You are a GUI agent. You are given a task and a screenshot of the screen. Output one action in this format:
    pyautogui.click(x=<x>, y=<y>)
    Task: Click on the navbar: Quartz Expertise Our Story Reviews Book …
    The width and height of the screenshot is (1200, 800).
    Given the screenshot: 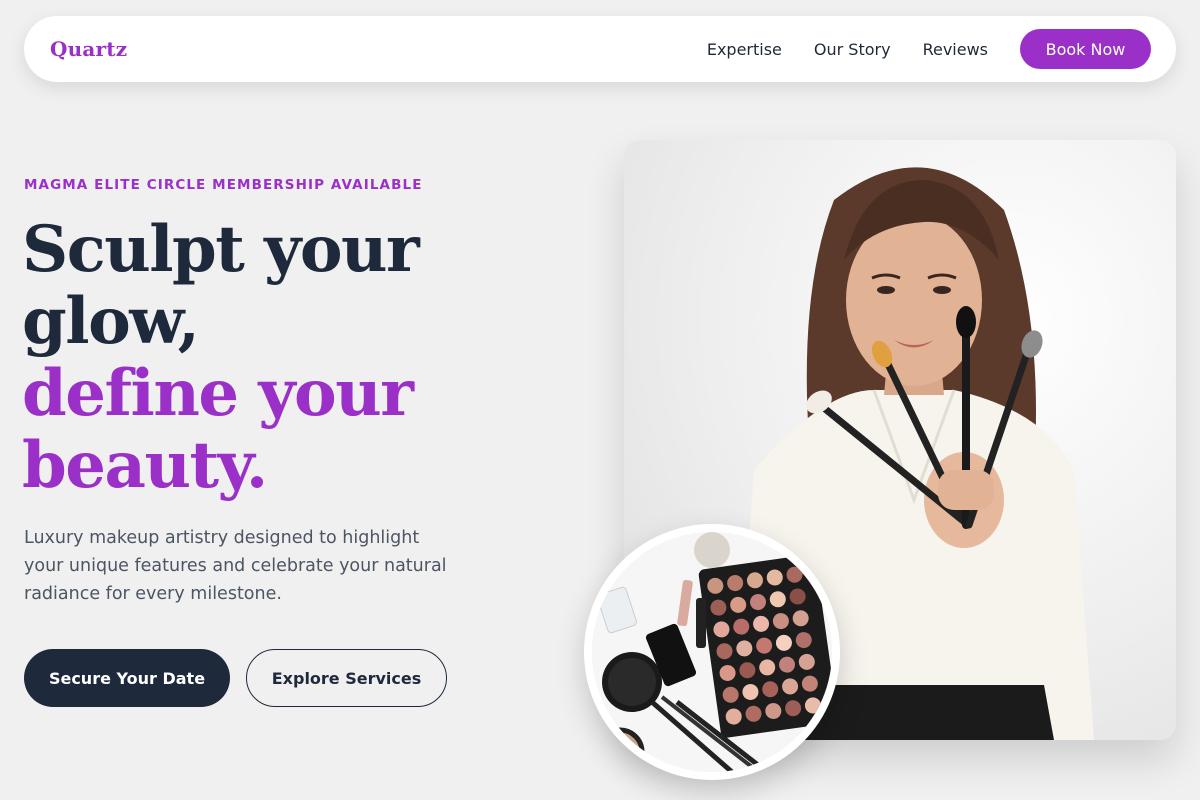 What is the action you would take?
    pyautogui.click(x=600, y=49)
    